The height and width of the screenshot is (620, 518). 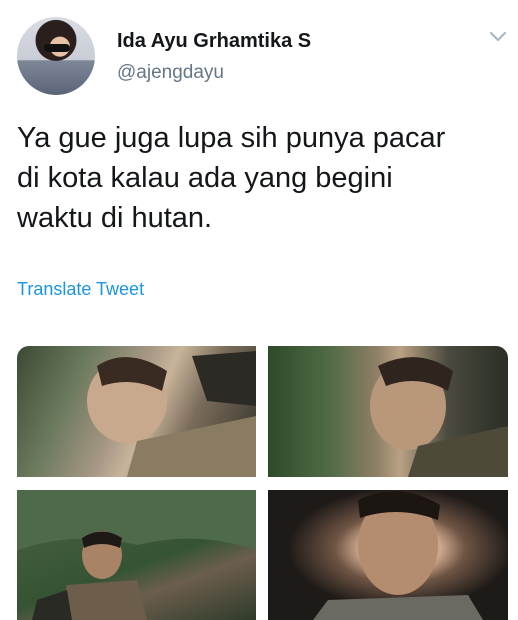 I want to click on translate-tweet-link: Translate Tweet, so click(x=80, y=289).